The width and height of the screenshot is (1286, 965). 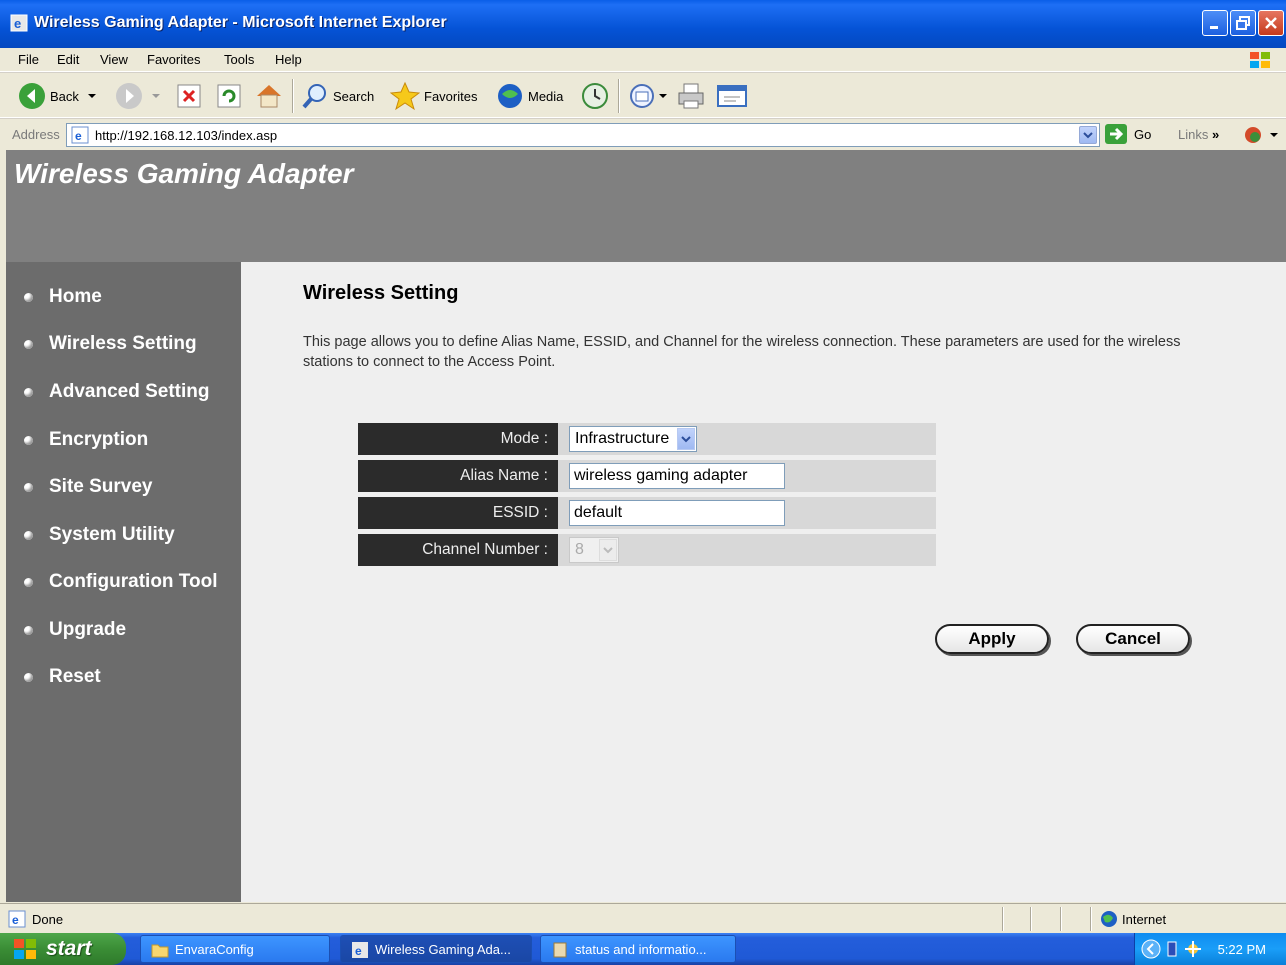 What do you see at coordinates (139, 96) in the screenshot?
I see `forward-button` at bounding box center [139, 96].